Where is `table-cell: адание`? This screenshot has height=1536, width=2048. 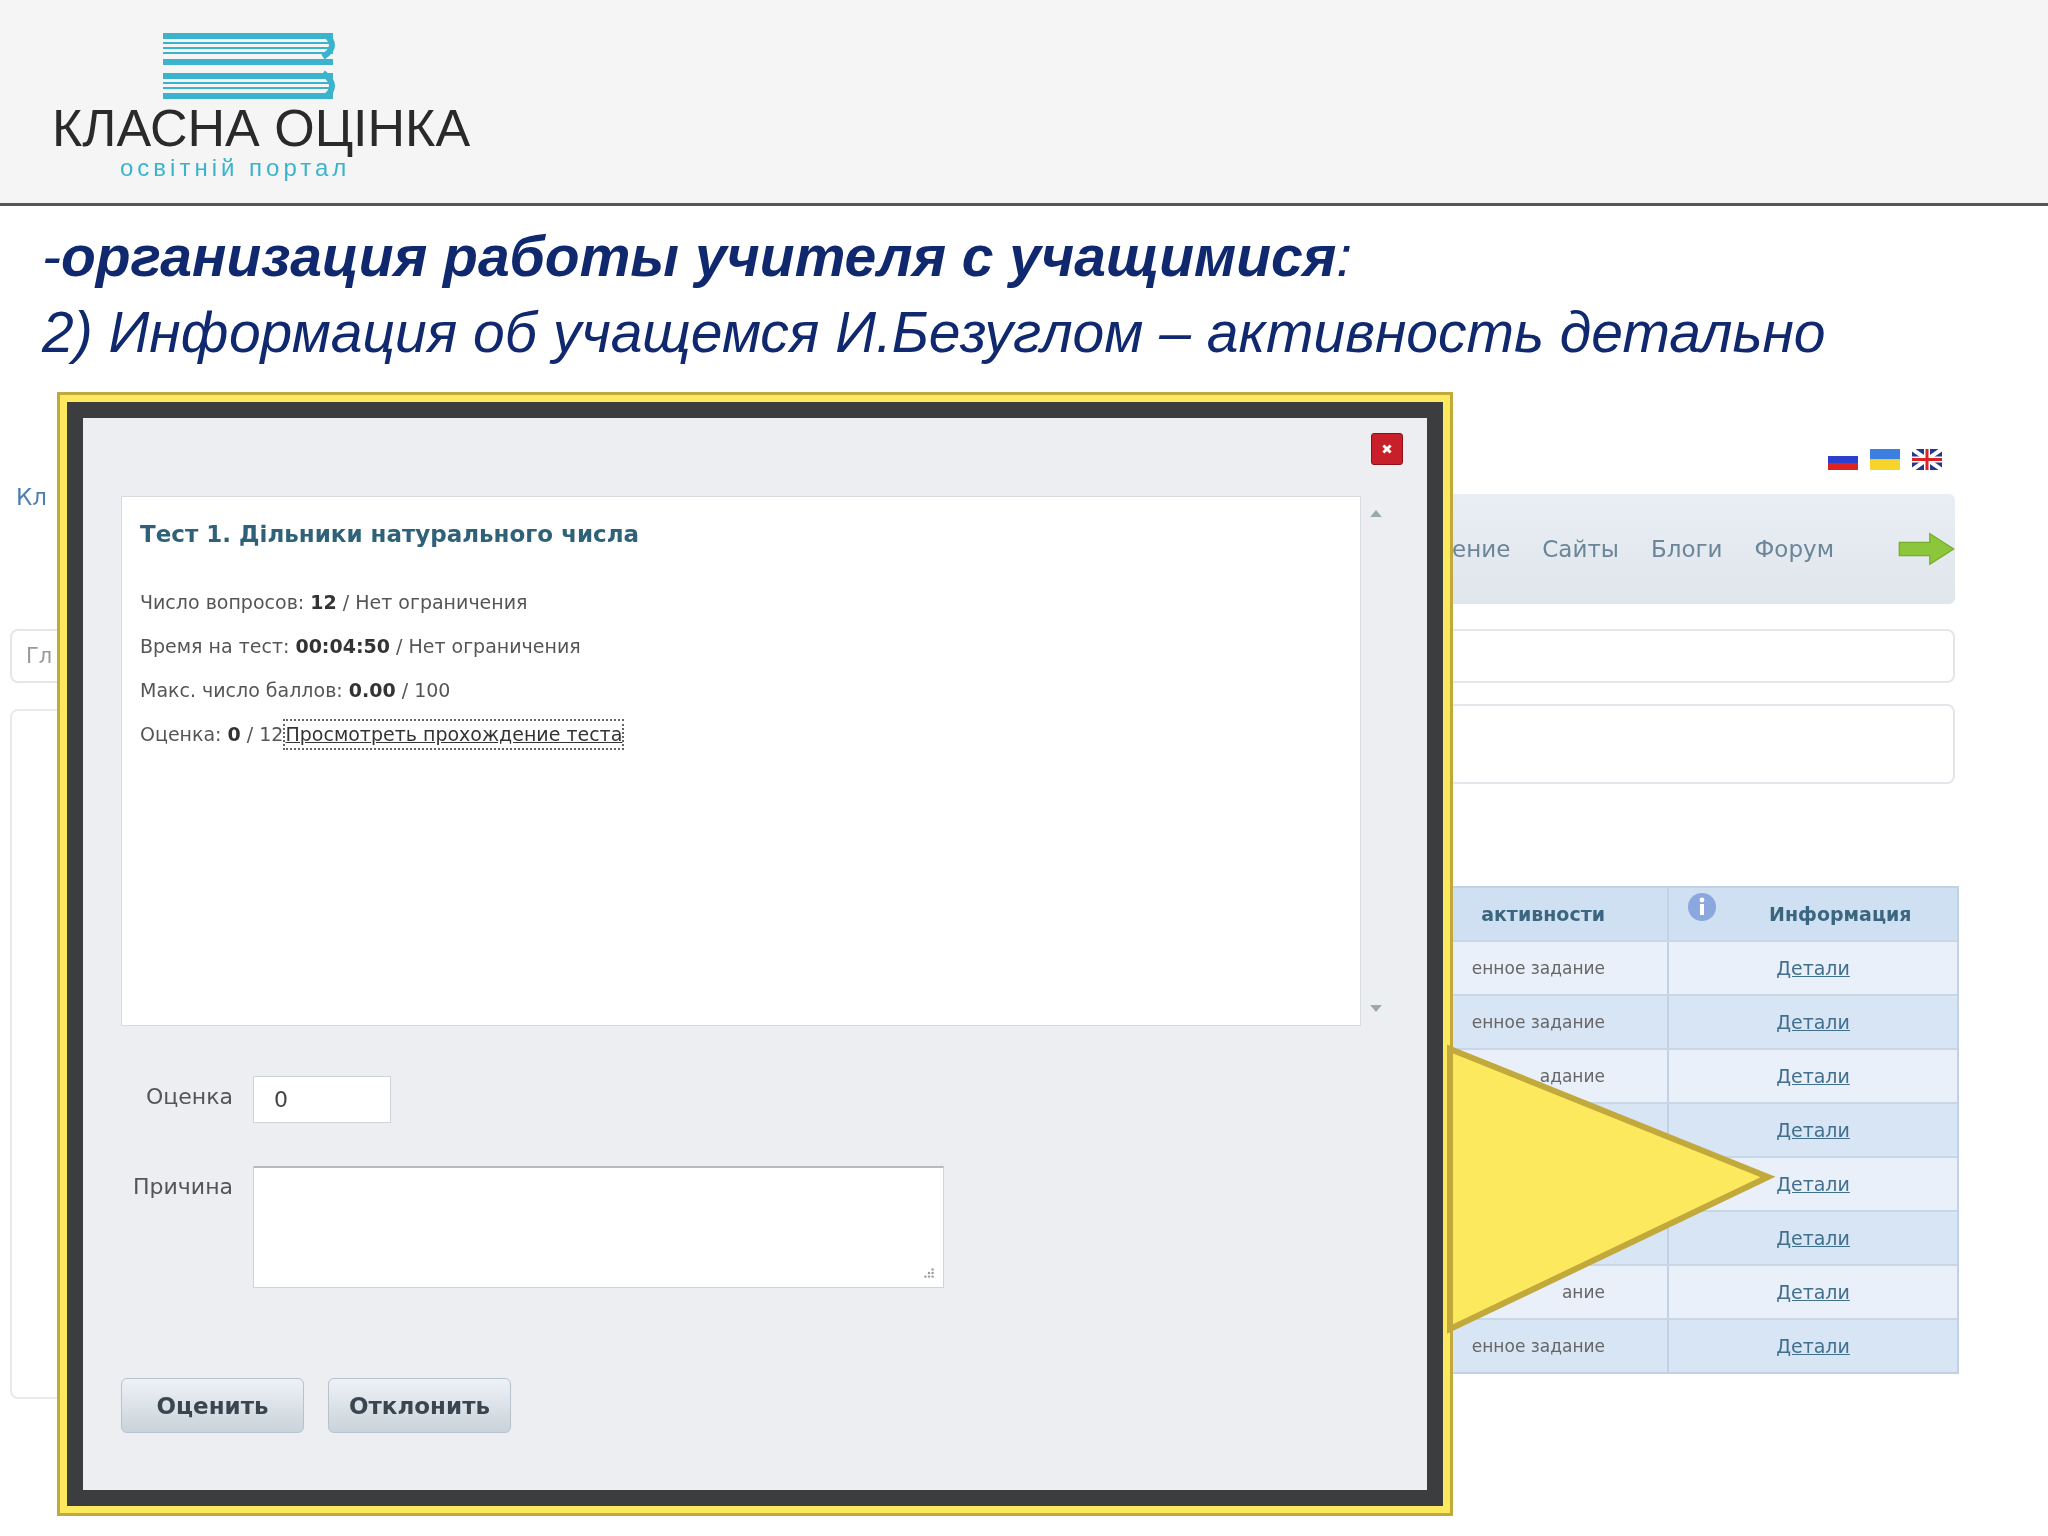 table-cell: адание is located at coordinates (1572, 1076).